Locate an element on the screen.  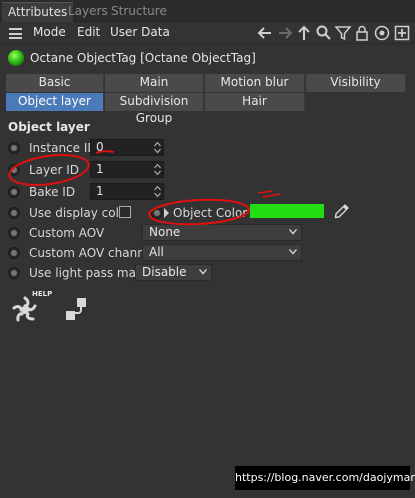
tab-hair: Hair is located at coordinates (255, 102).